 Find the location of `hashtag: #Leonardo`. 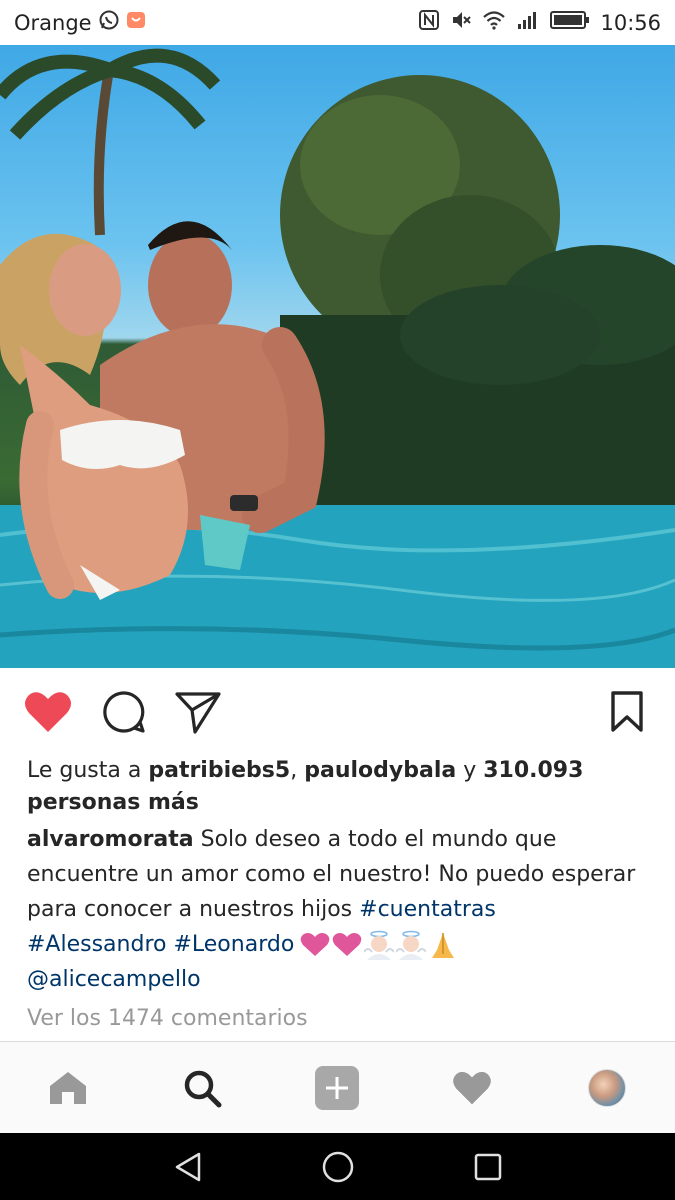

hashtag: #Leonardo is located at coordinates (233, 944).